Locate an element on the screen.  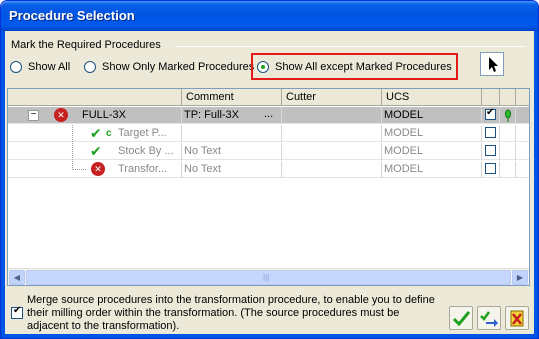
title-bar: Procedure Selection is located at coordinates (269, 16).